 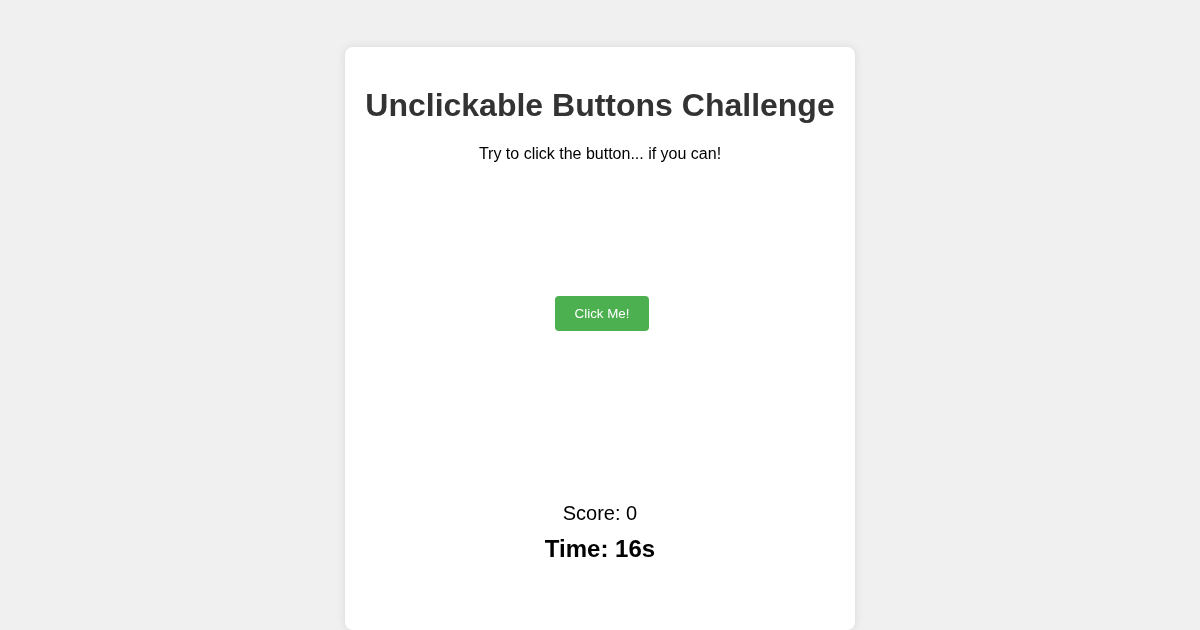 I want to click on instructions-text: Try to click the button... if you can!, so click(x=600, y=154).